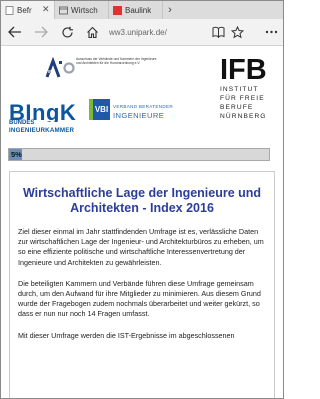 The image size is (320, 399). I want to click on home-icon, so click(92, 32).